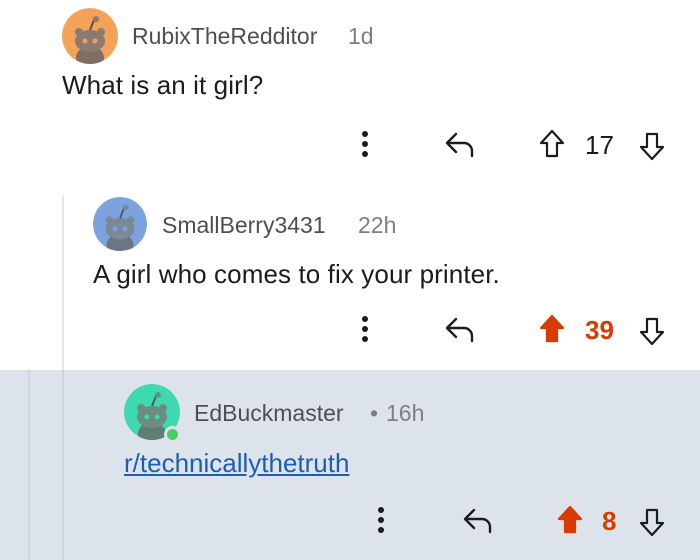 Image resolution: width=700 pixels, height=560 pixels. What do you see at coordinates (236, 463) in the screenshot?
I see `subreddit-link: r/technicallythetruth` at bounding box center [236, 463].